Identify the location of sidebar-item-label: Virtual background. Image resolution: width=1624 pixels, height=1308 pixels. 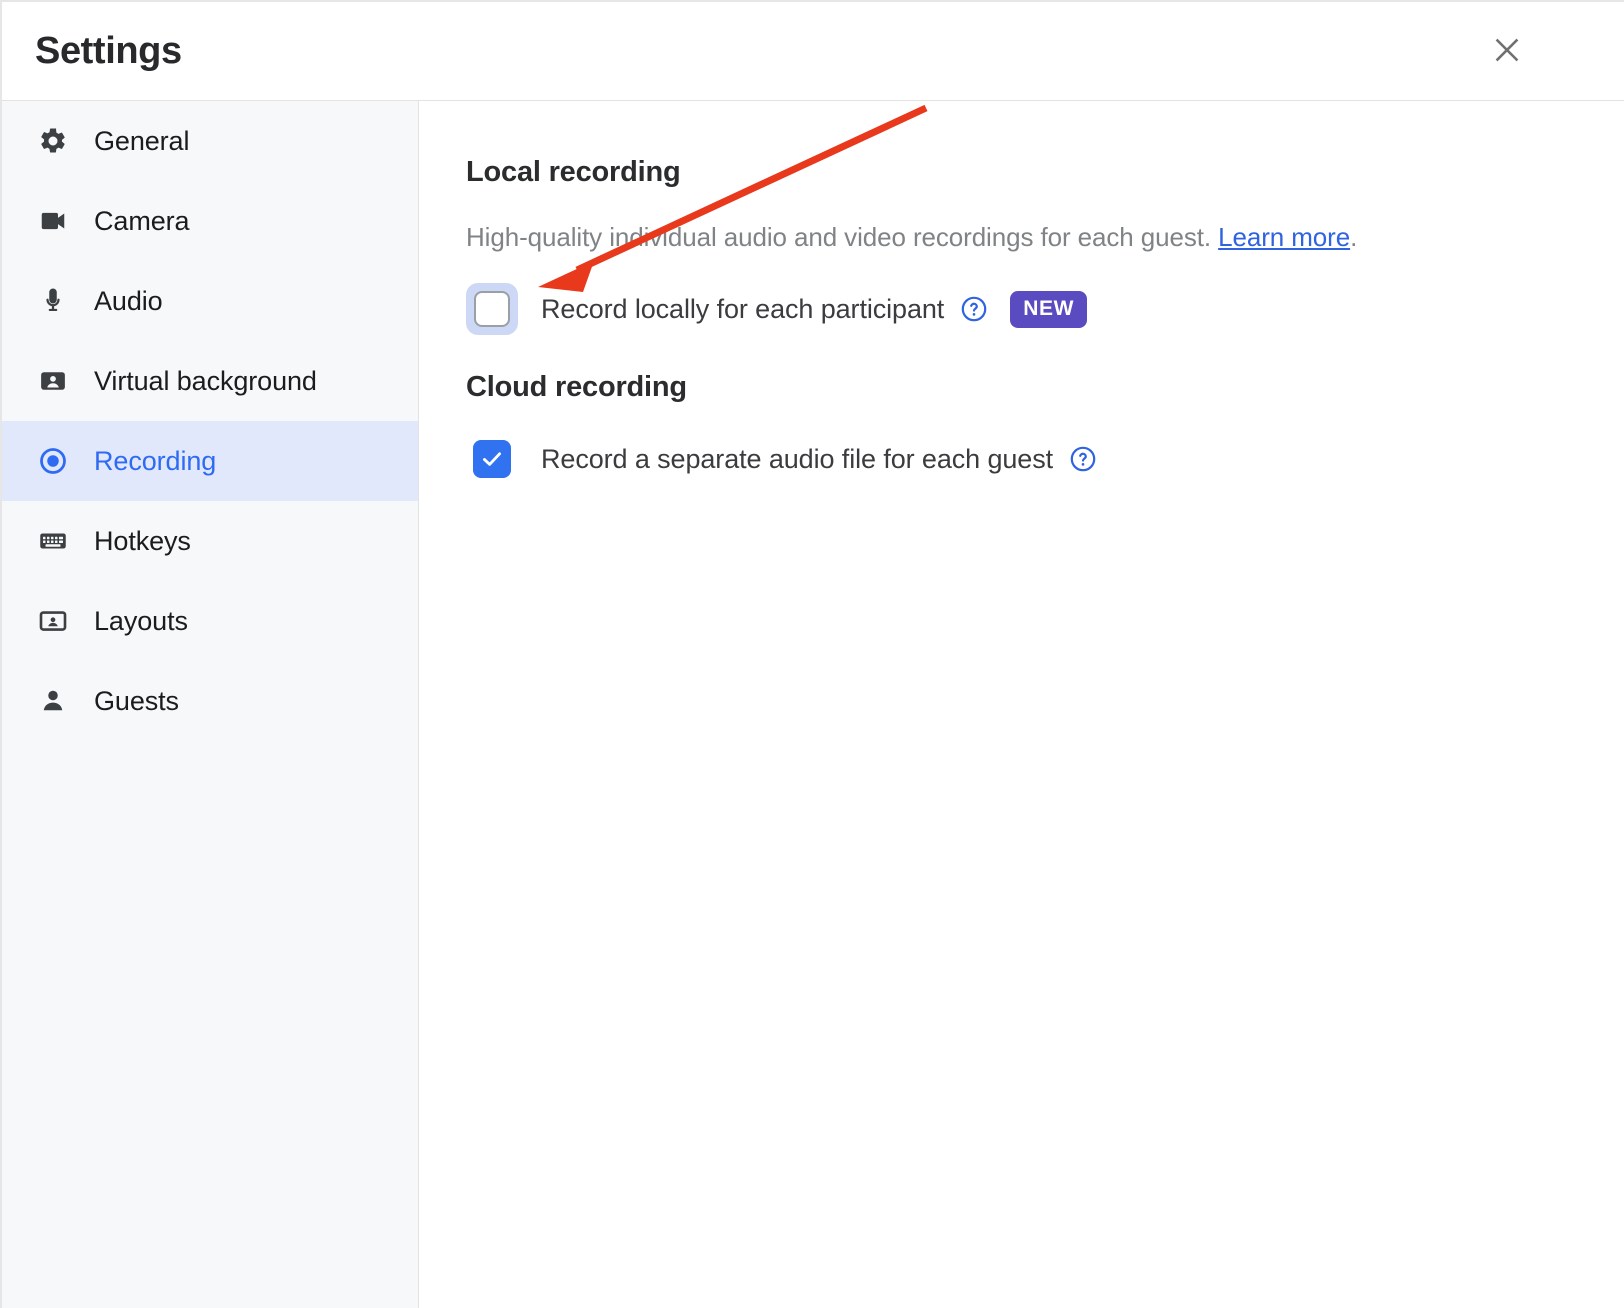
(205, 381).